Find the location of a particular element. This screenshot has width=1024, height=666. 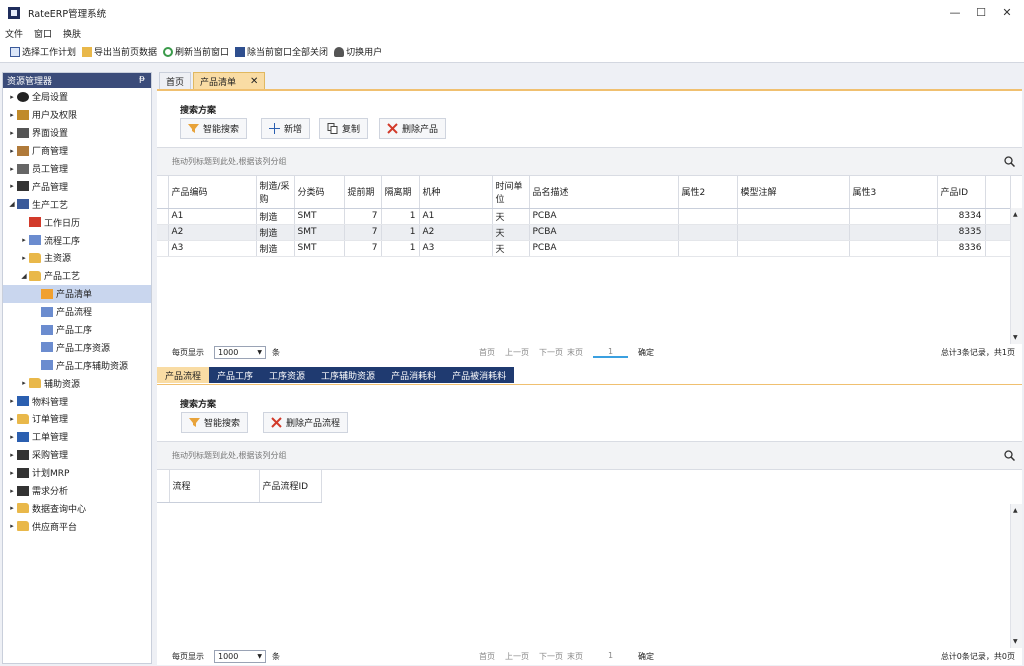

tree-node: 产品工序辅助资源 is located at coordinates (77, 365).